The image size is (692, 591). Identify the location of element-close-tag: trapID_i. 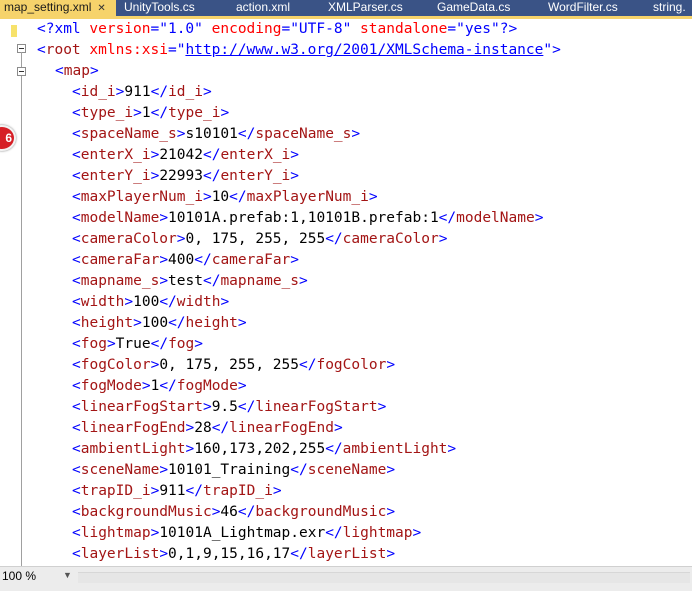
(237, 491).